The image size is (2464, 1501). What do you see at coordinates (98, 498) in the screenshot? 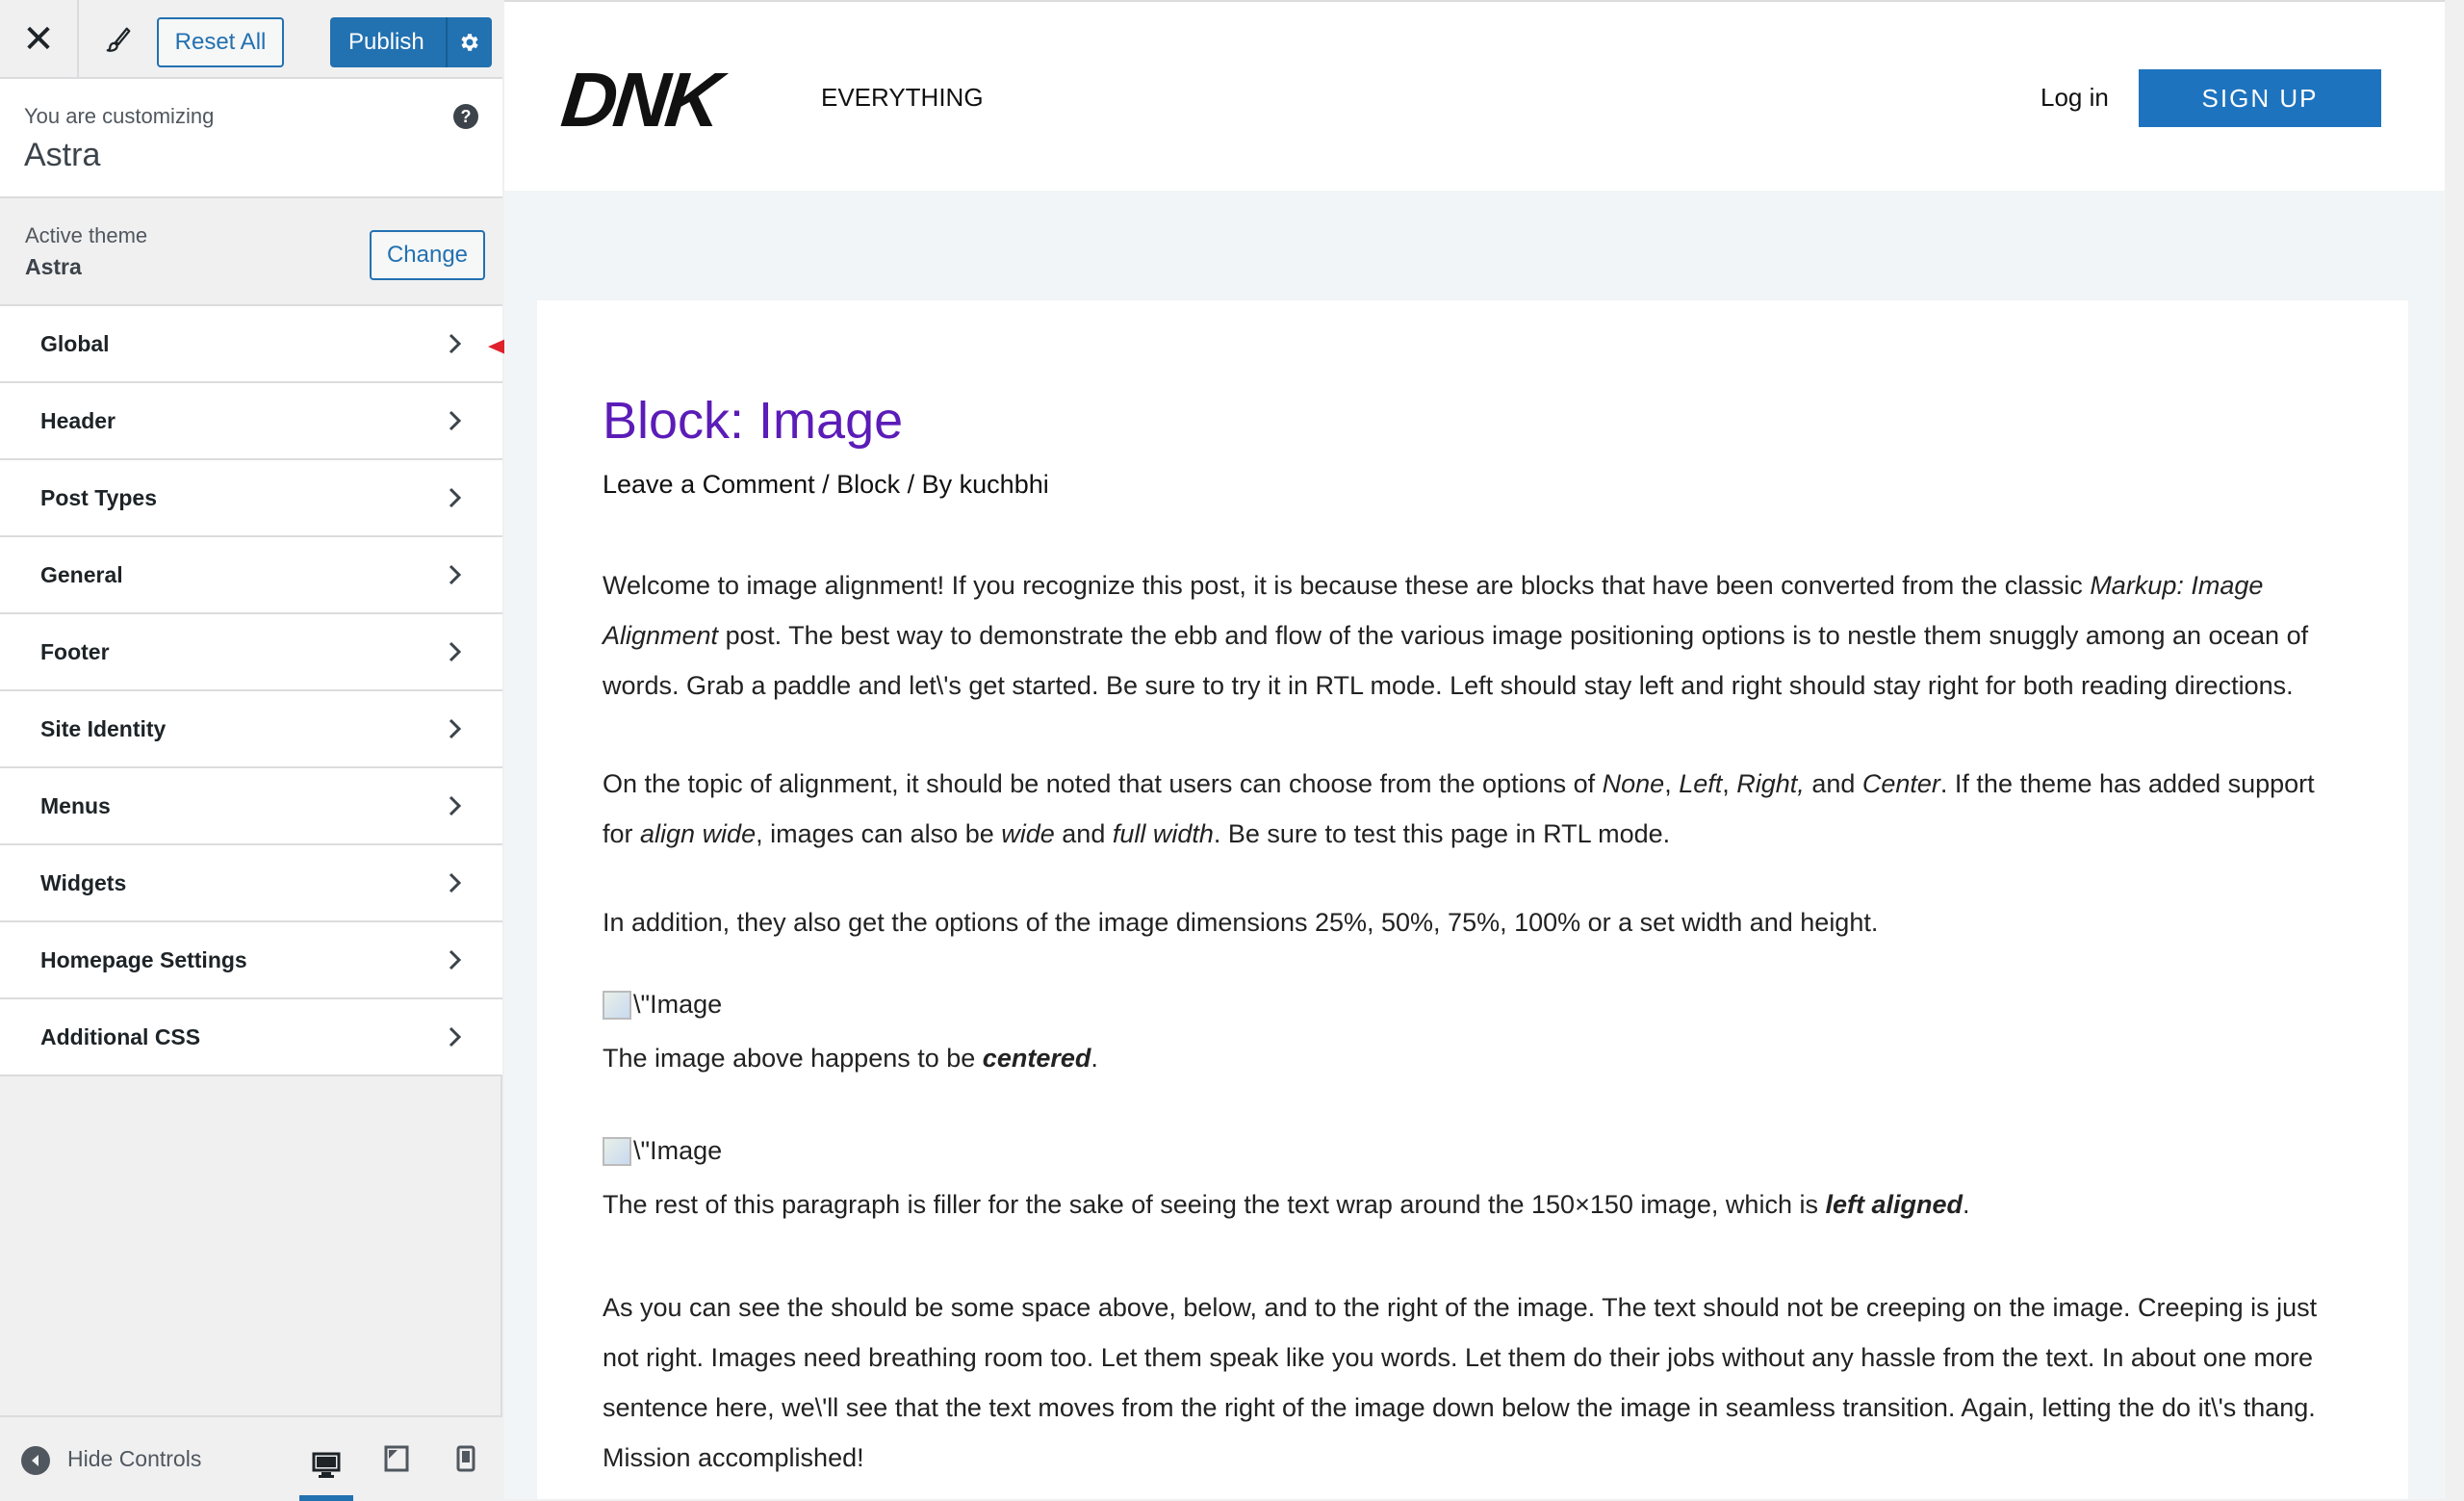
I see `panel-label: Post Types` at bounding box center [98, 498].